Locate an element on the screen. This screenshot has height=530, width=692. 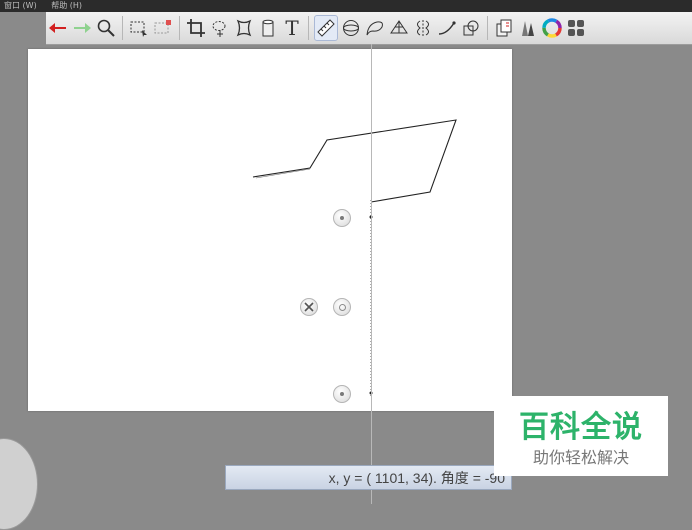
zoom-button is located at coordinates (106, 28).